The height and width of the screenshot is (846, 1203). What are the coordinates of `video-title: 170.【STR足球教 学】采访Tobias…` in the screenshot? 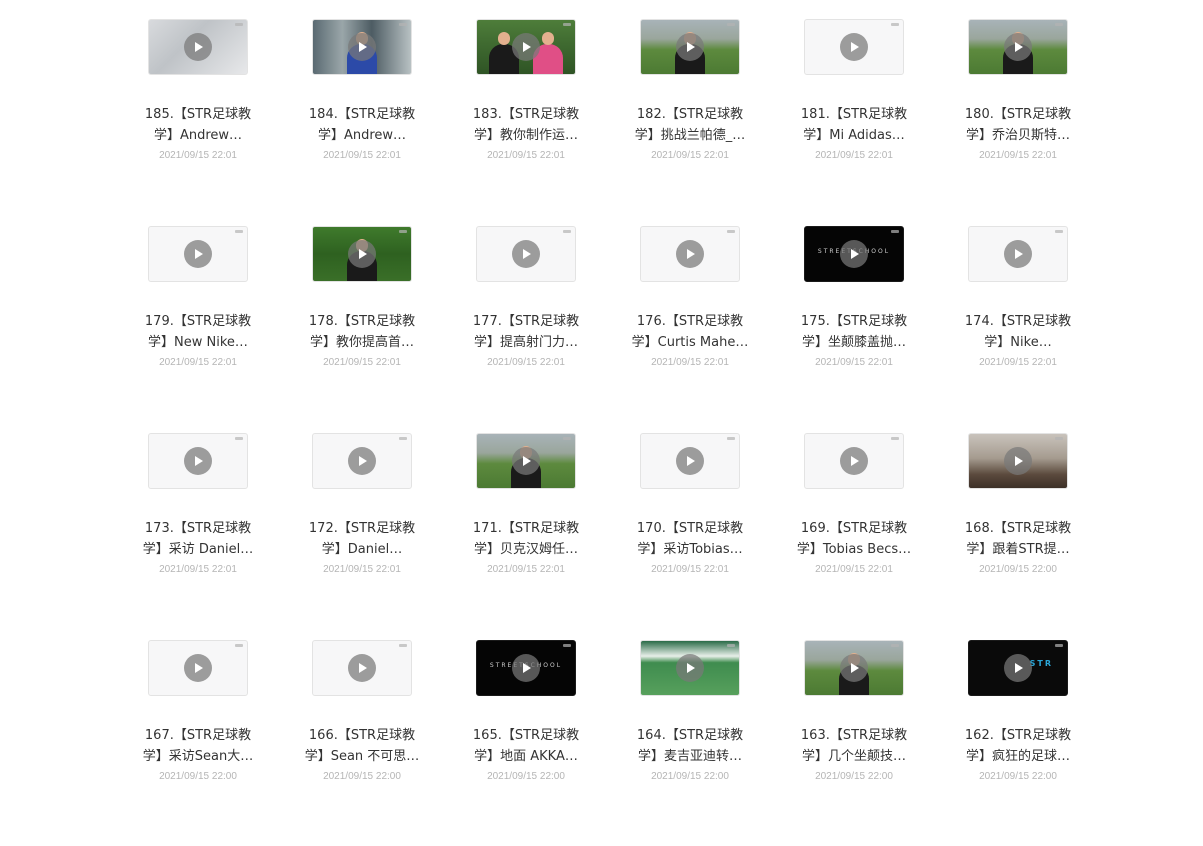 It's located at (690, 539).